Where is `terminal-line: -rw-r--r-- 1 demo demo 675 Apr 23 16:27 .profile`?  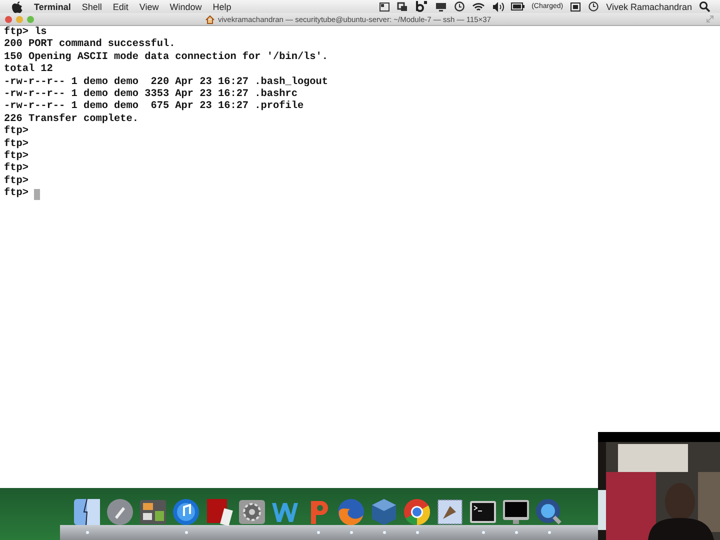 terminal-line: -rw-r--r-- 1 demo demo 675 Apr 23 16:27 .profile is located at coordinates (154, 107).